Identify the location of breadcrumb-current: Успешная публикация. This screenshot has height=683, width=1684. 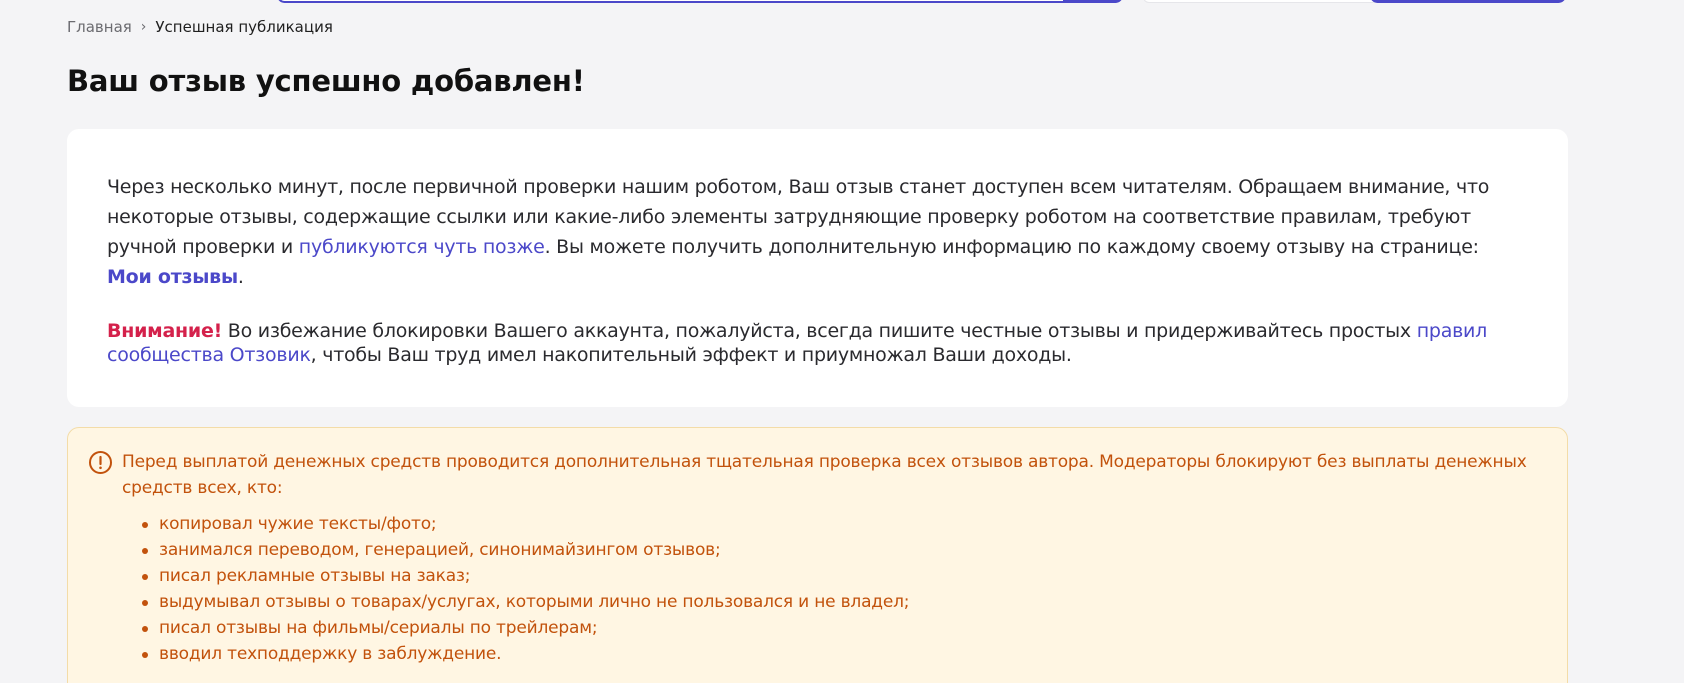
(244, 27).